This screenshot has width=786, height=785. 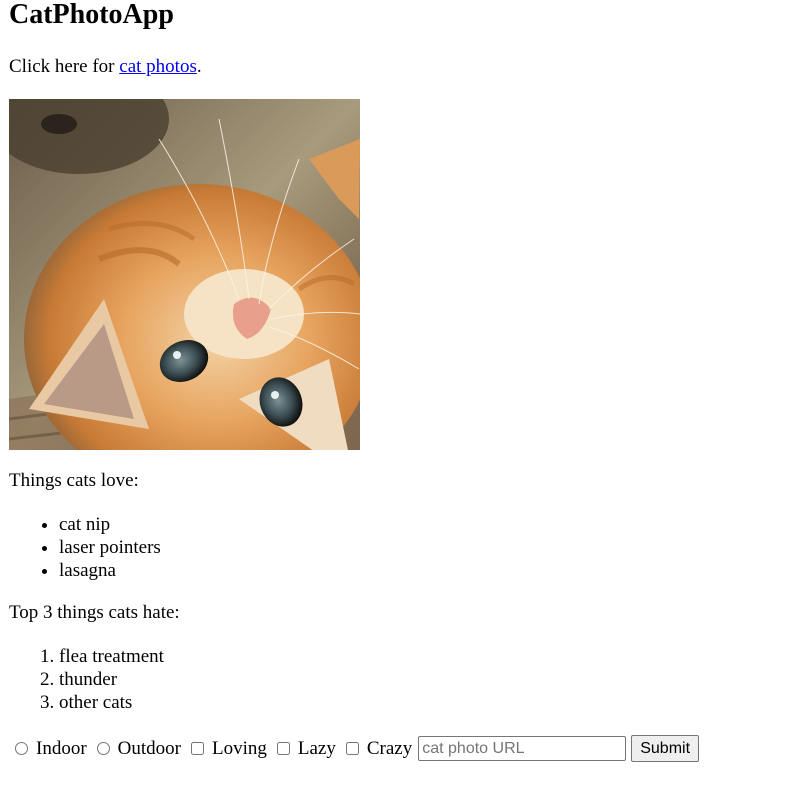 What do you see at coordinates (316, 748) in the screenshot?
I see `lazy-label: Lazy` at bounding box center [316, 748].